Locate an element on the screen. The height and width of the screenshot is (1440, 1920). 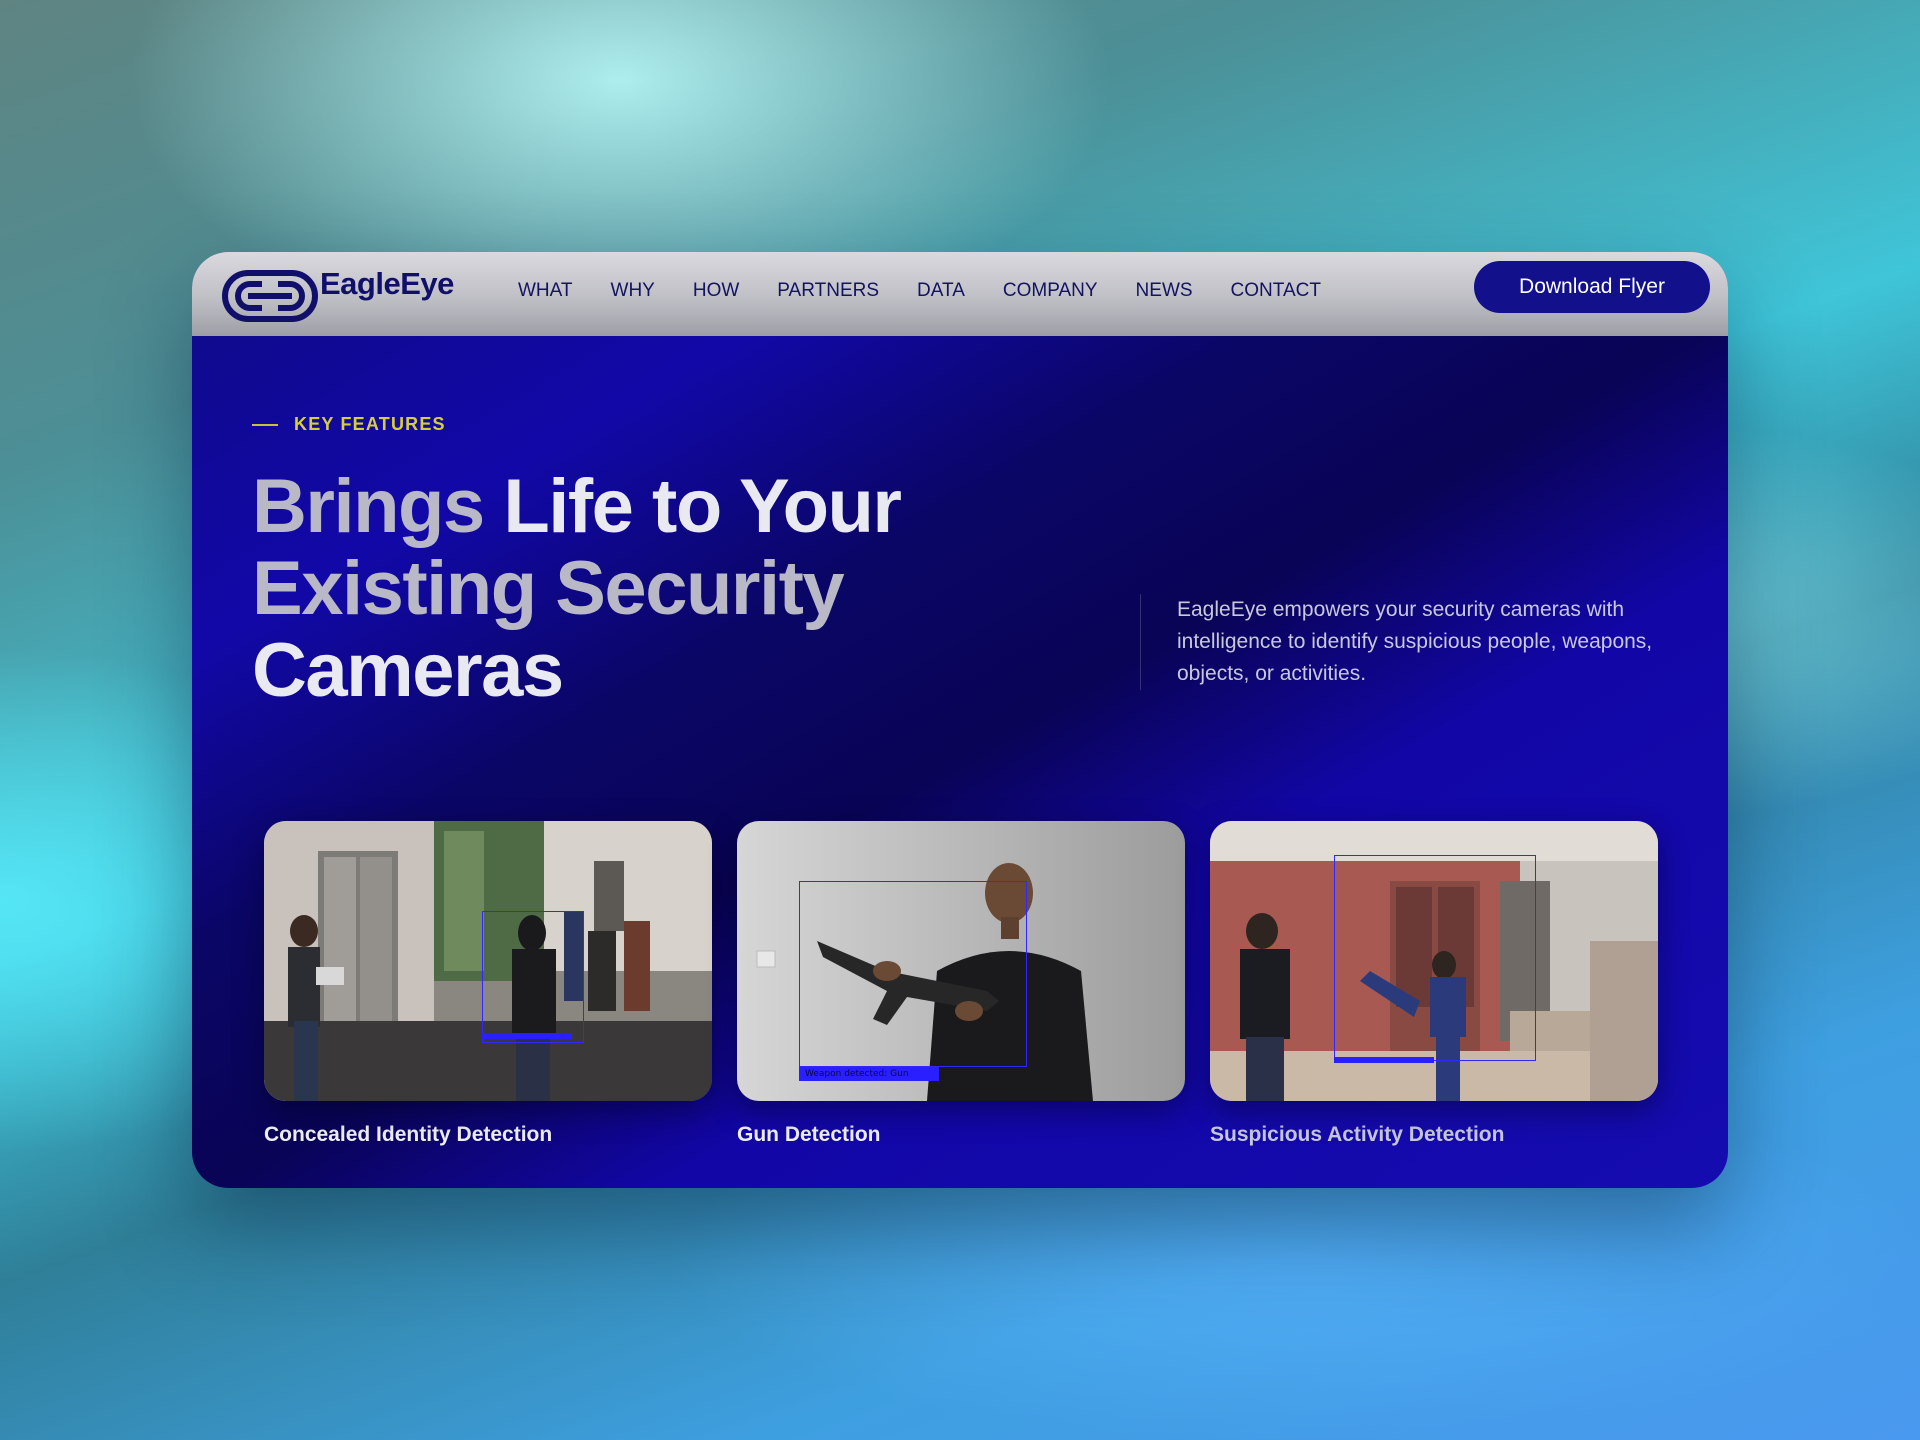
feature-card: Suspicious Activity Detection is located at coordinates (1434, 984).